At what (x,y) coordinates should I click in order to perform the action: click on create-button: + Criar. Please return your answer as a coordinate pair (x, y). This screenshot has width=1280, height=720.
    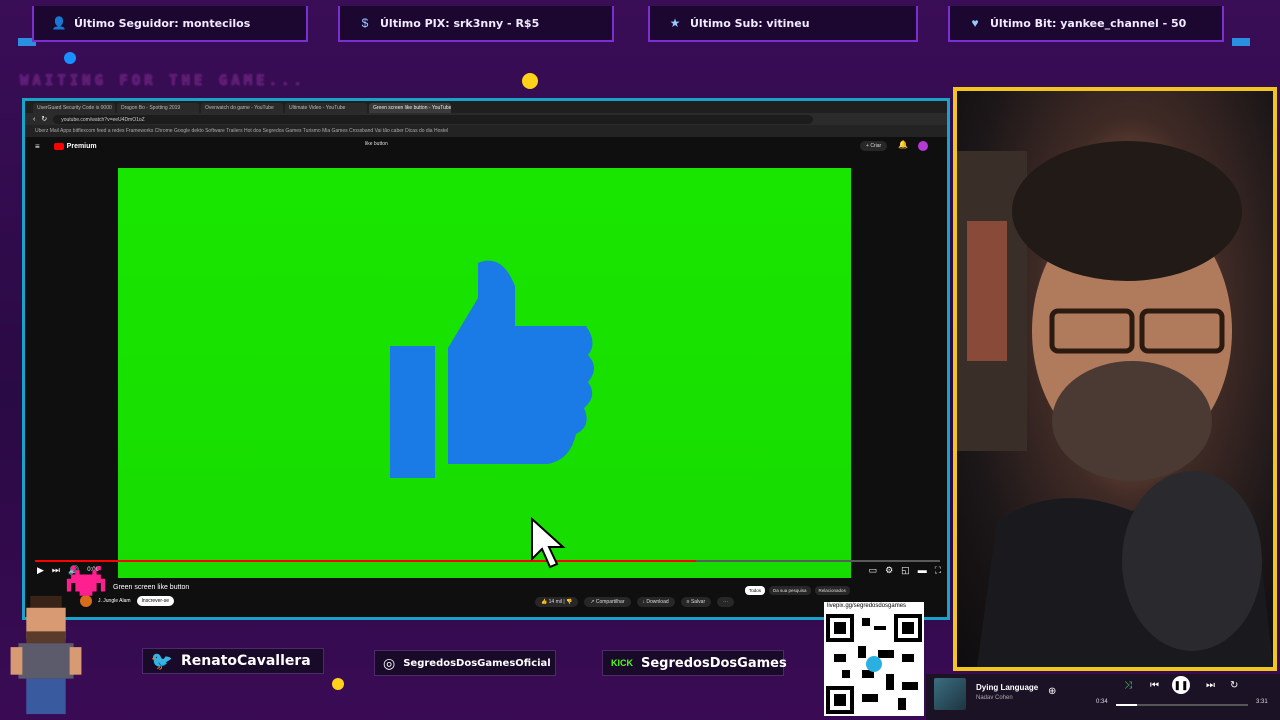
    Looking at the image, I should click on (874, 146).